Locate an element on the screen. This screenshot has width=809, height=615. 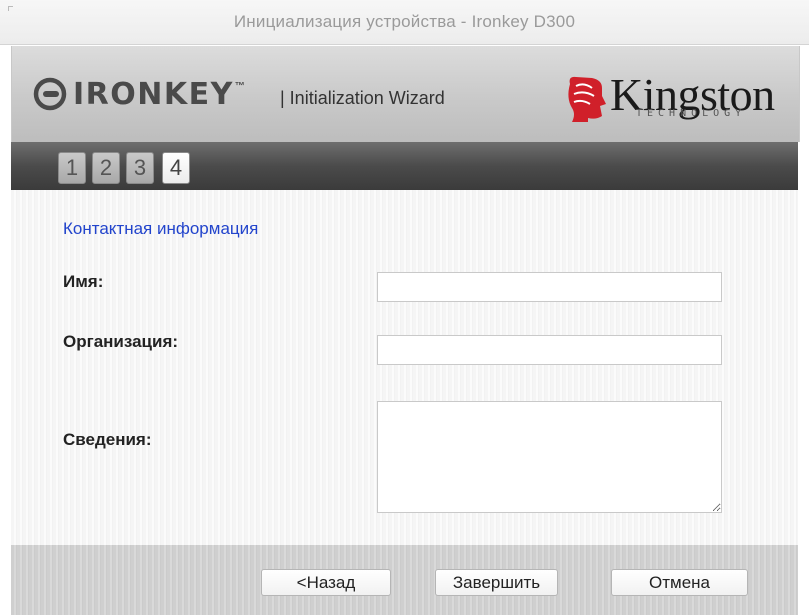
name-input is located at coordinates (549, 287).